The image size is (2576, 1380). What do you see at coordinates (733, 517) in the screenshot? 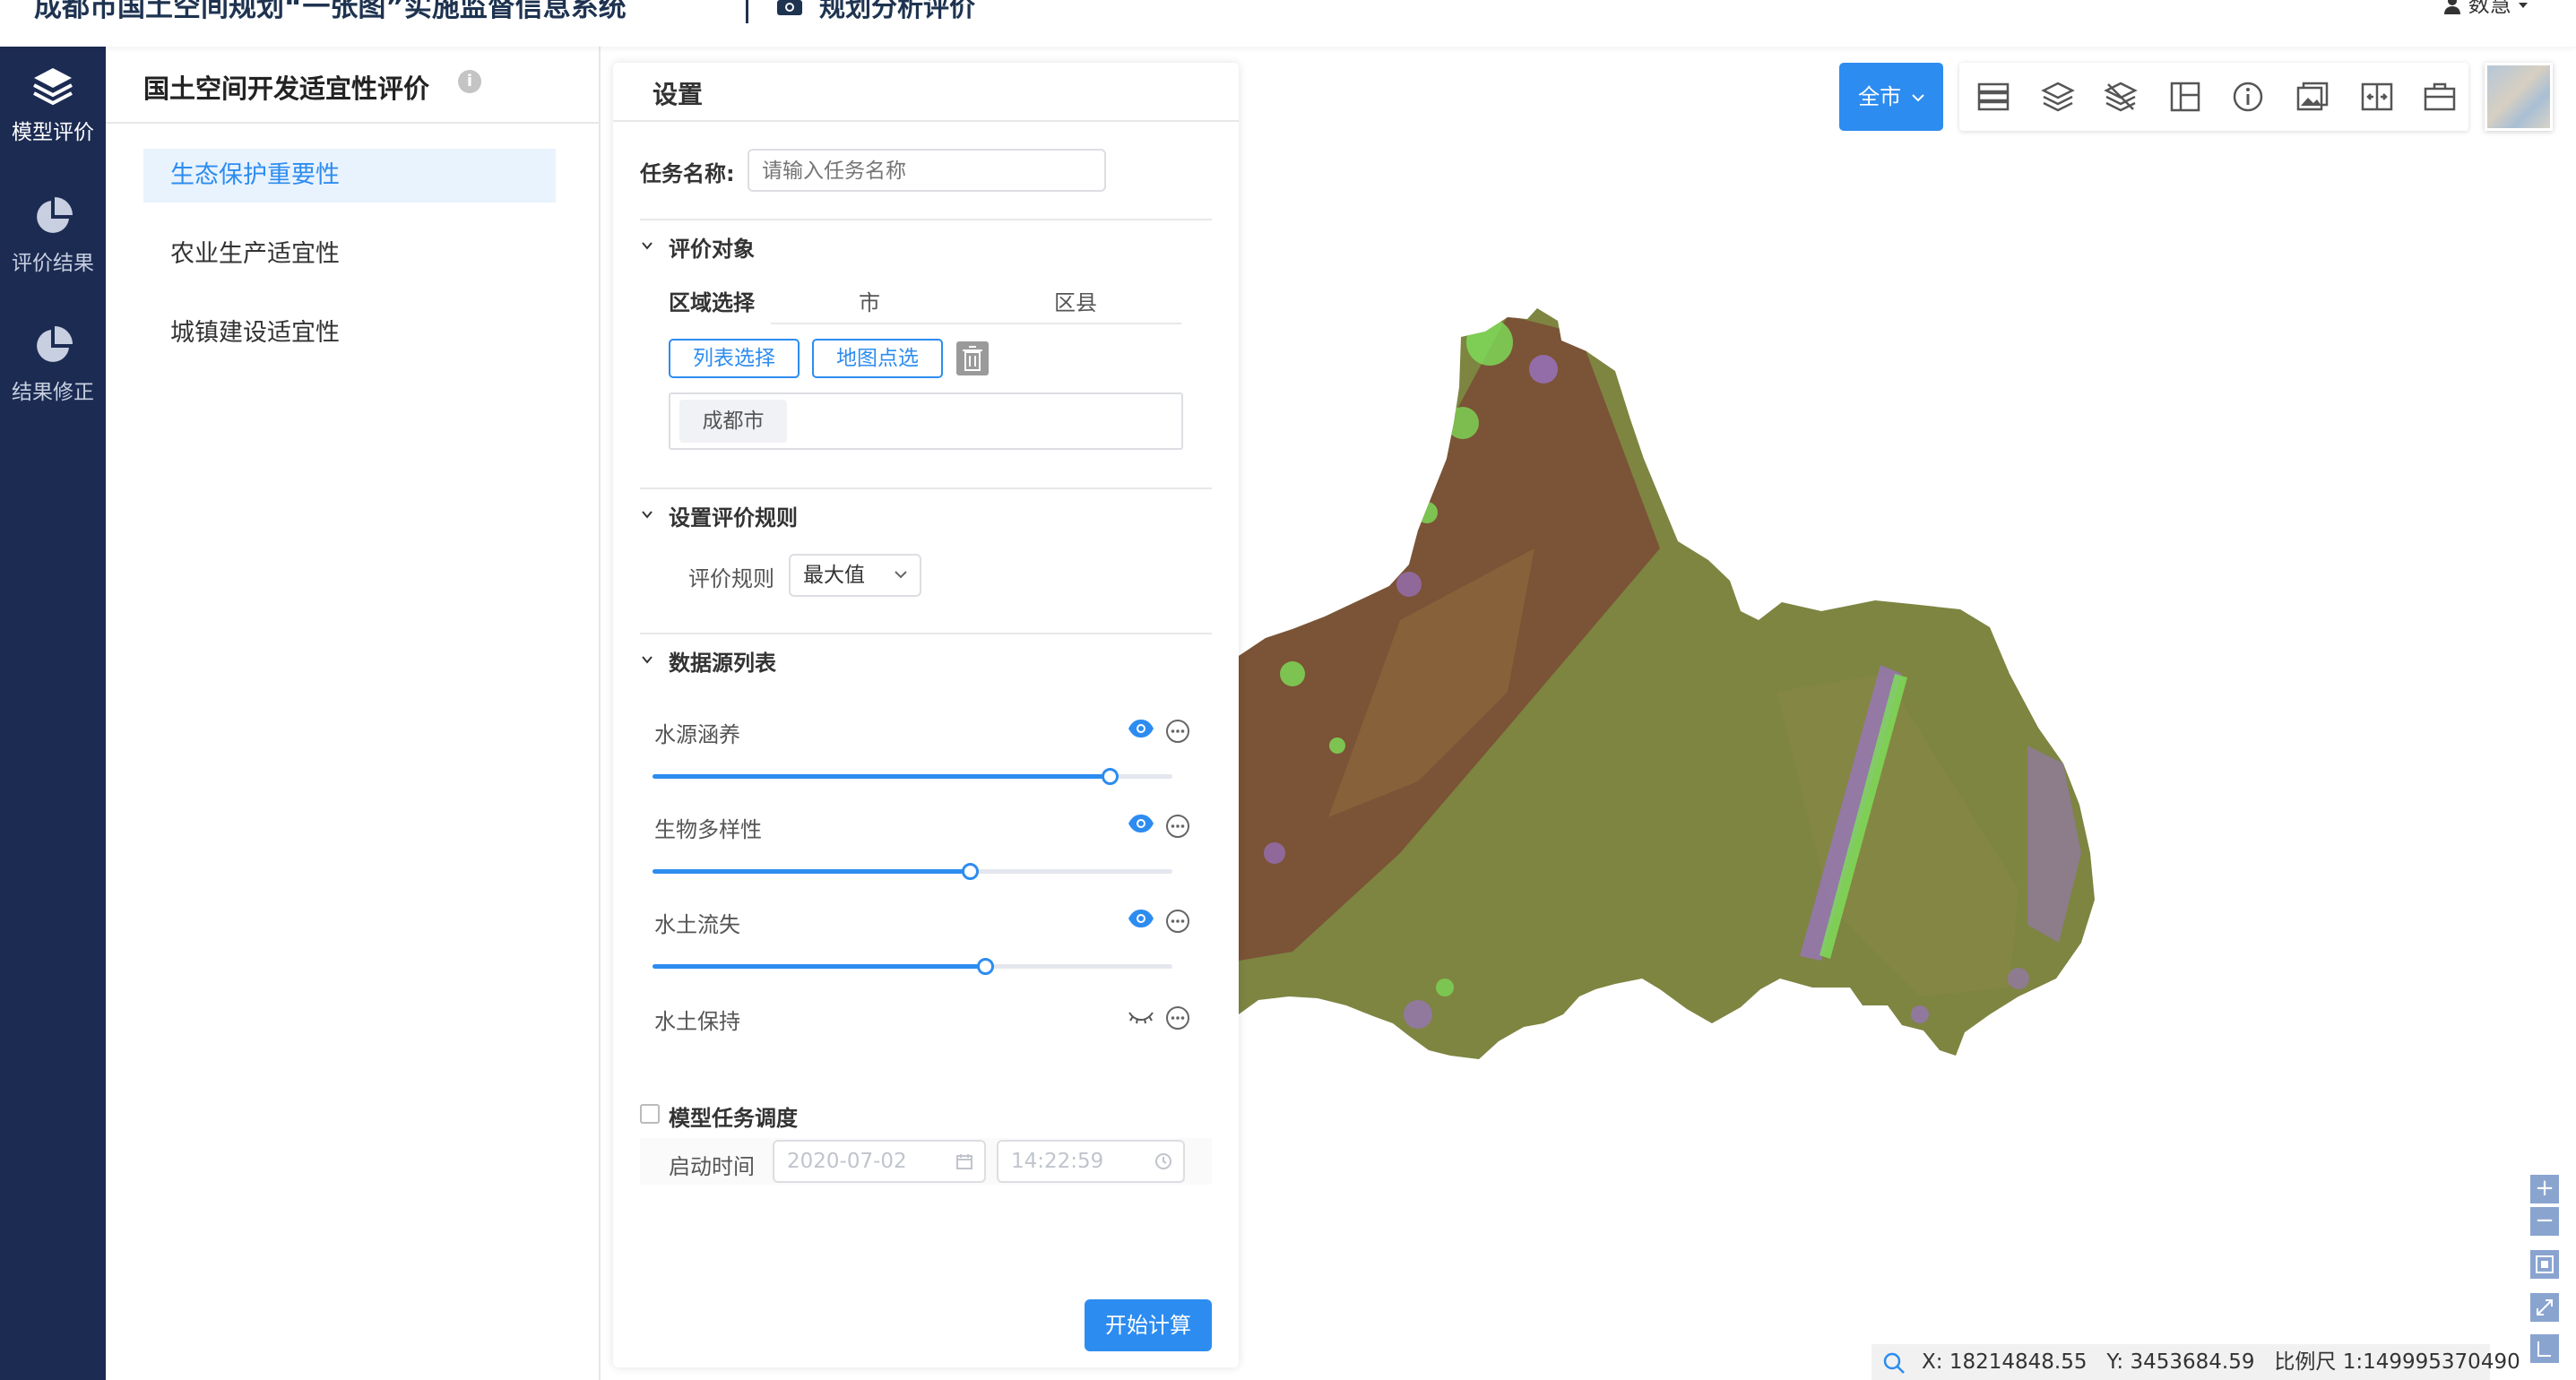
I see `eval-rule-title: 设置评价规则` at bounding box center [733, 517].